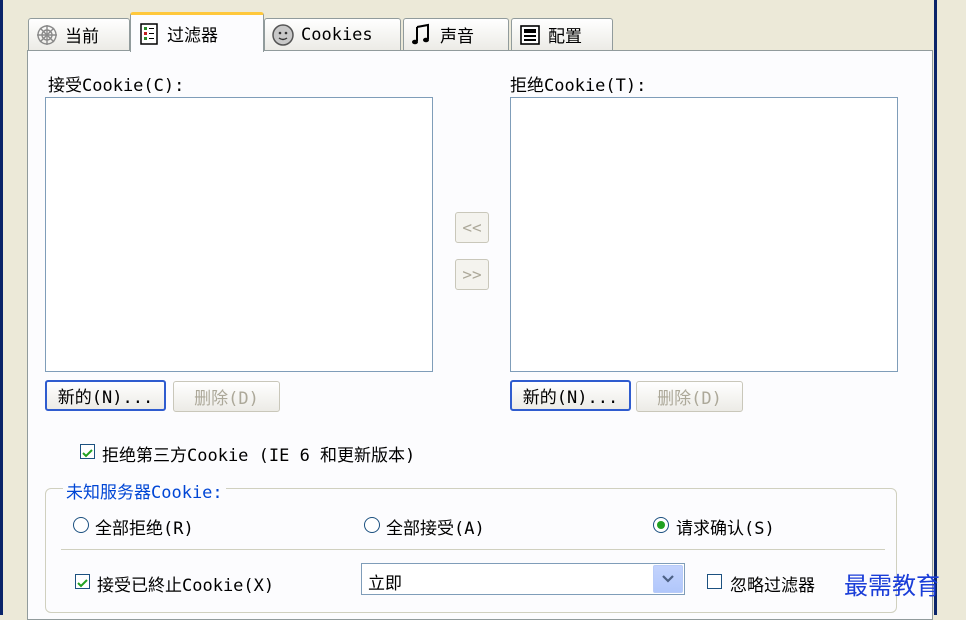 The width and height of the screenshot is (966, 620). What do you see at coordinates (186, 586) in the screenshot?
I see `accept-expired-label: 接受已終止Cookie(X)` at bounding box center [186, 586].